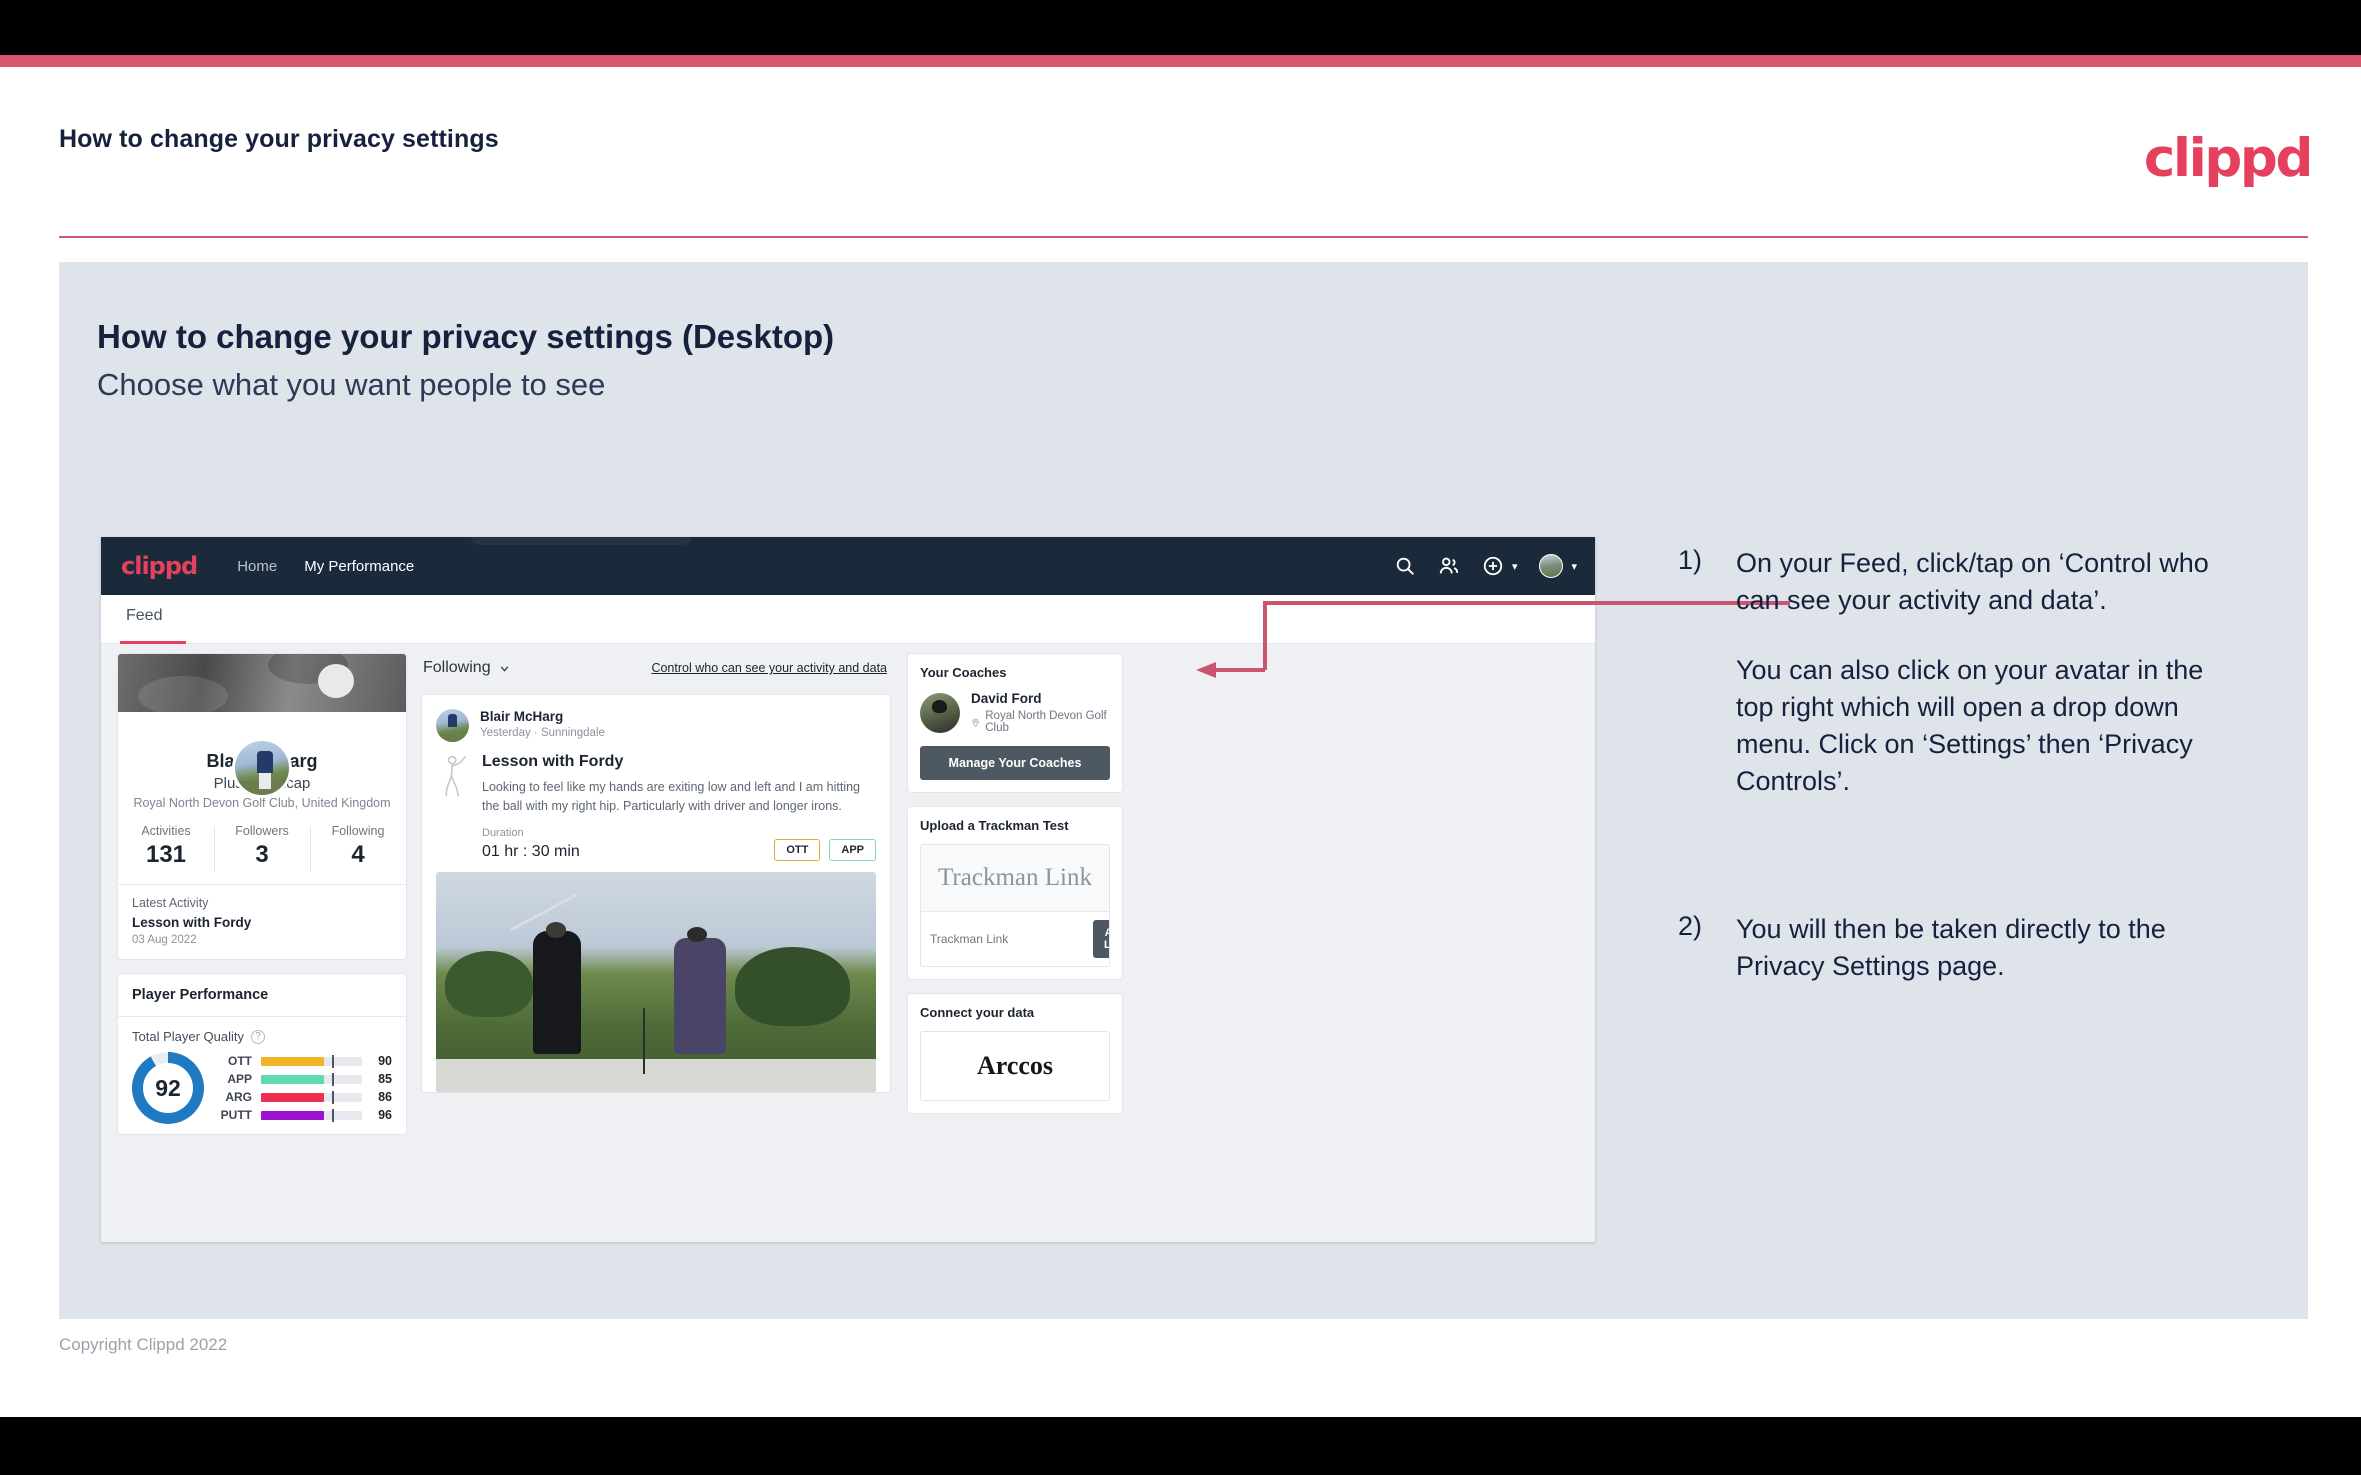 This screenshot has width=2361, height=1475. What do you see at coordinates (939, 706) in the screenshot?
I see `coach-avatar-head` at bounding box center [939, 706].